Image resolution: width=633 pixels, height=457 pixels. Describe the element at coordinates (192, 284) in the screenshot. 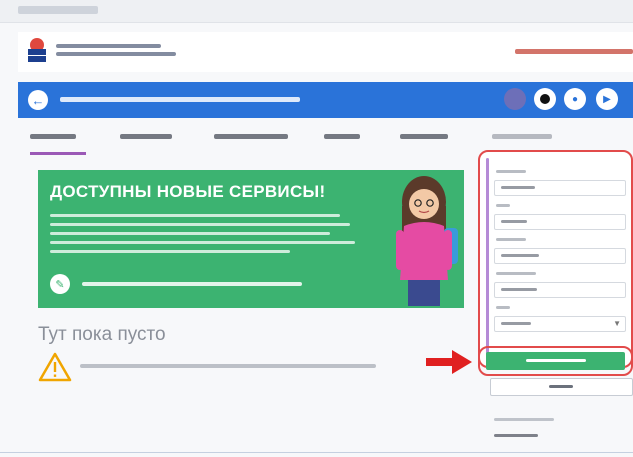

I see `banner-action-text` at that location.